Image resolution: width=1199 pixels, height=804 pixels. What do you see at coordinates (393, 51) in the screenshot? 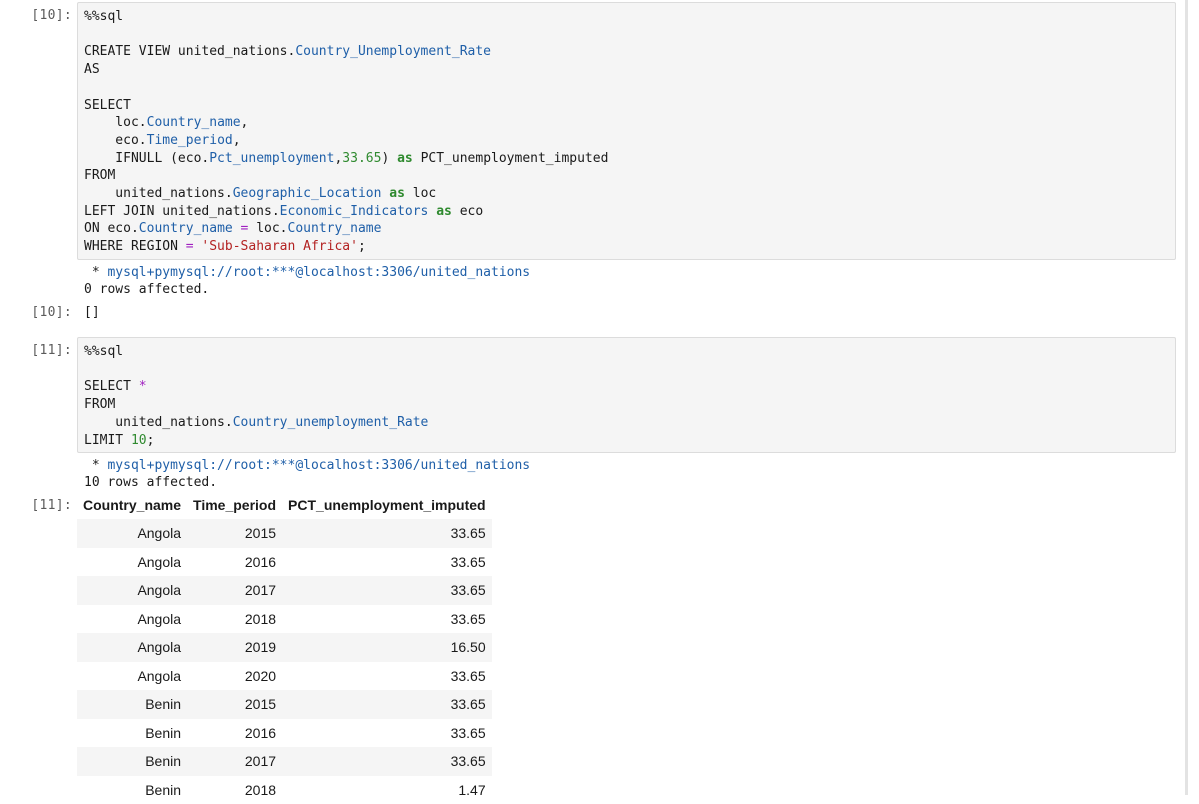
I see `code-token: Country_Unemployment_Rate` at bounding box center [393, 51].